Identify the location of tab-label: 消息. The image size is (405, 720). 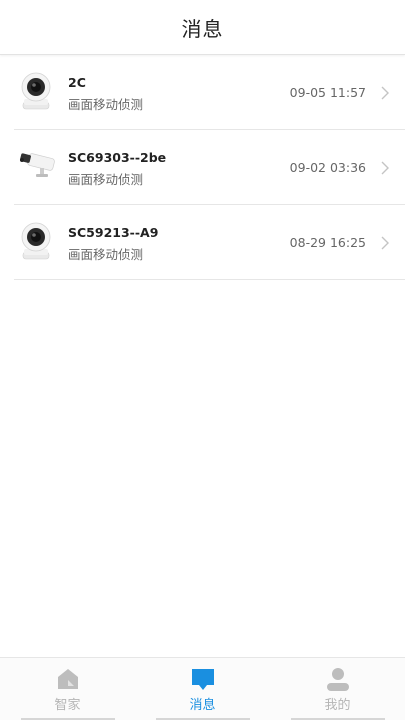
(202, 705).